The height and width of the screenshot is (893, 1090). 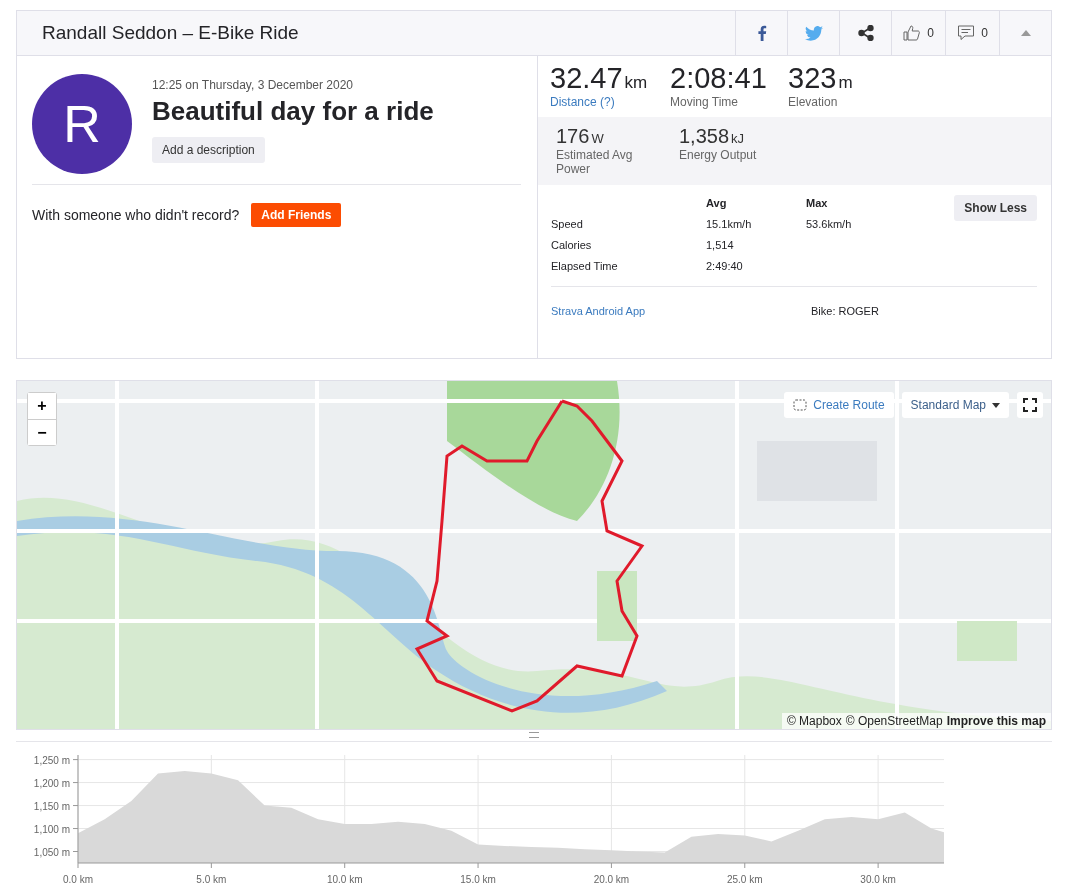 I want to click on attribution-link: © OpenStreetMap, so click(x=894, y=721).